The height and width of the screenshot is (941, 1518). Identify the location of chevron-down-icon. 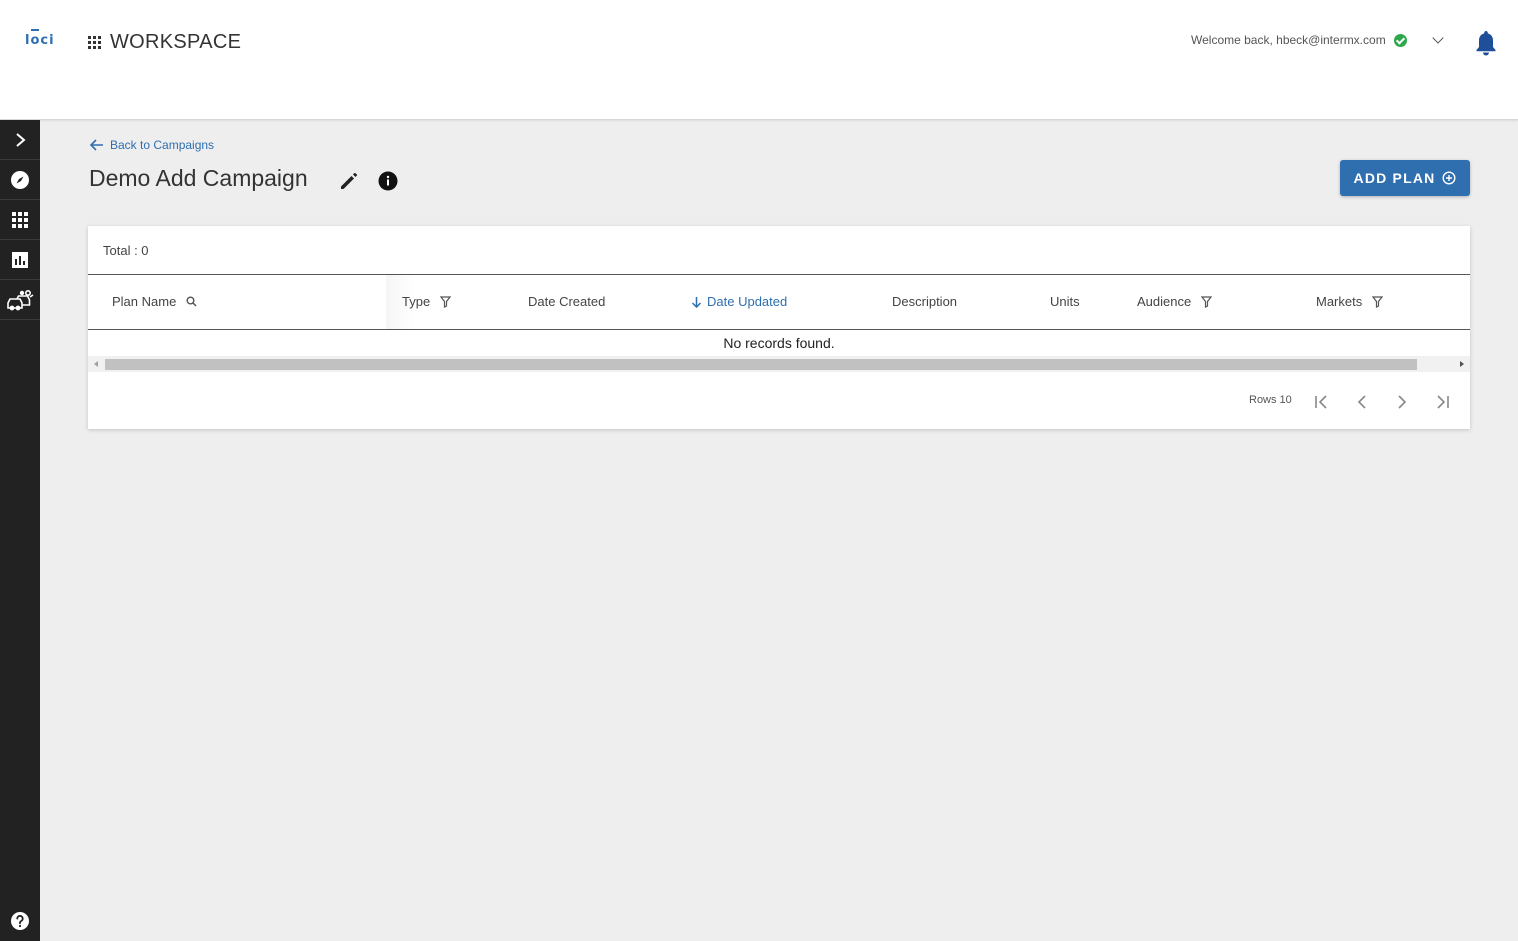
(1438, 38).